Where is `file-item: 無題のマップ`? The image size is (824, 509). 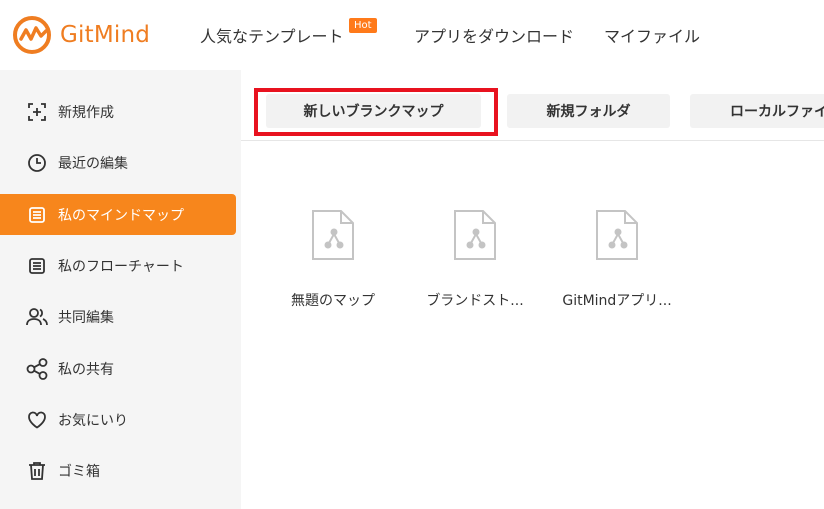 file-item: 無題のマップ is located at coordinates (333, 259).